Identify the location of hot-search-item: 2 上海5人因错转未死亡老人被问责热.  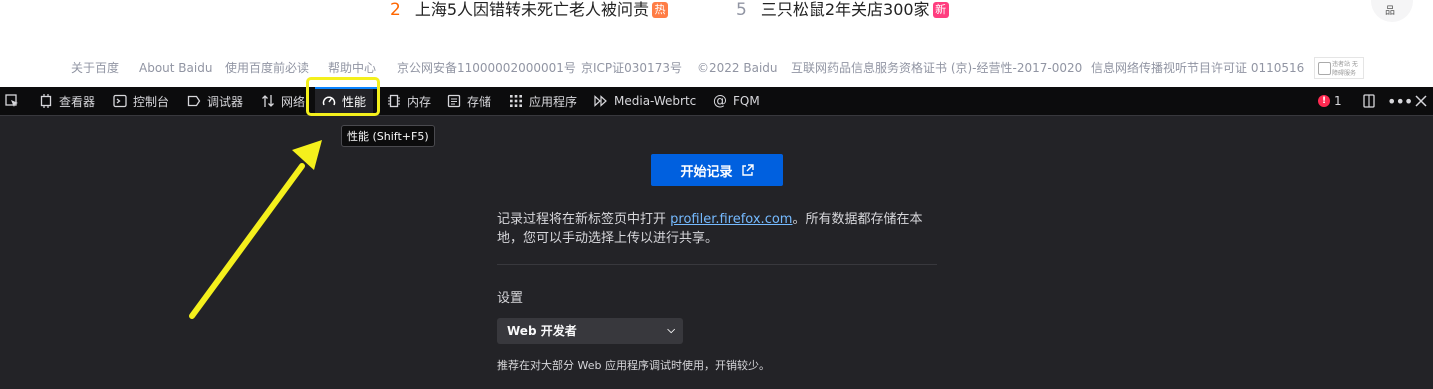
(529, 10).